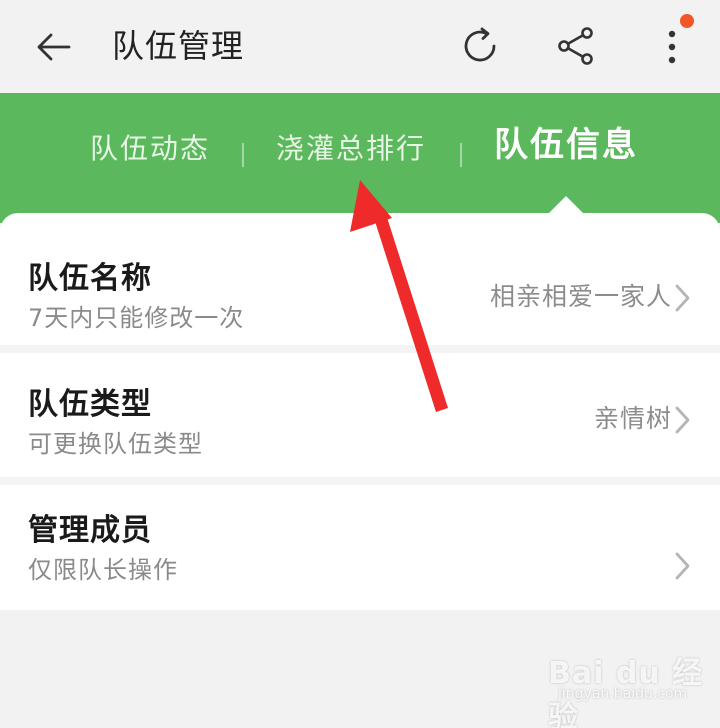 The width and height of the screenshot is (720, 728). Describe the element at coordinates (115, 444) in the screenshot. I see `row-subtitle: 可更换队伍类型` at that location.